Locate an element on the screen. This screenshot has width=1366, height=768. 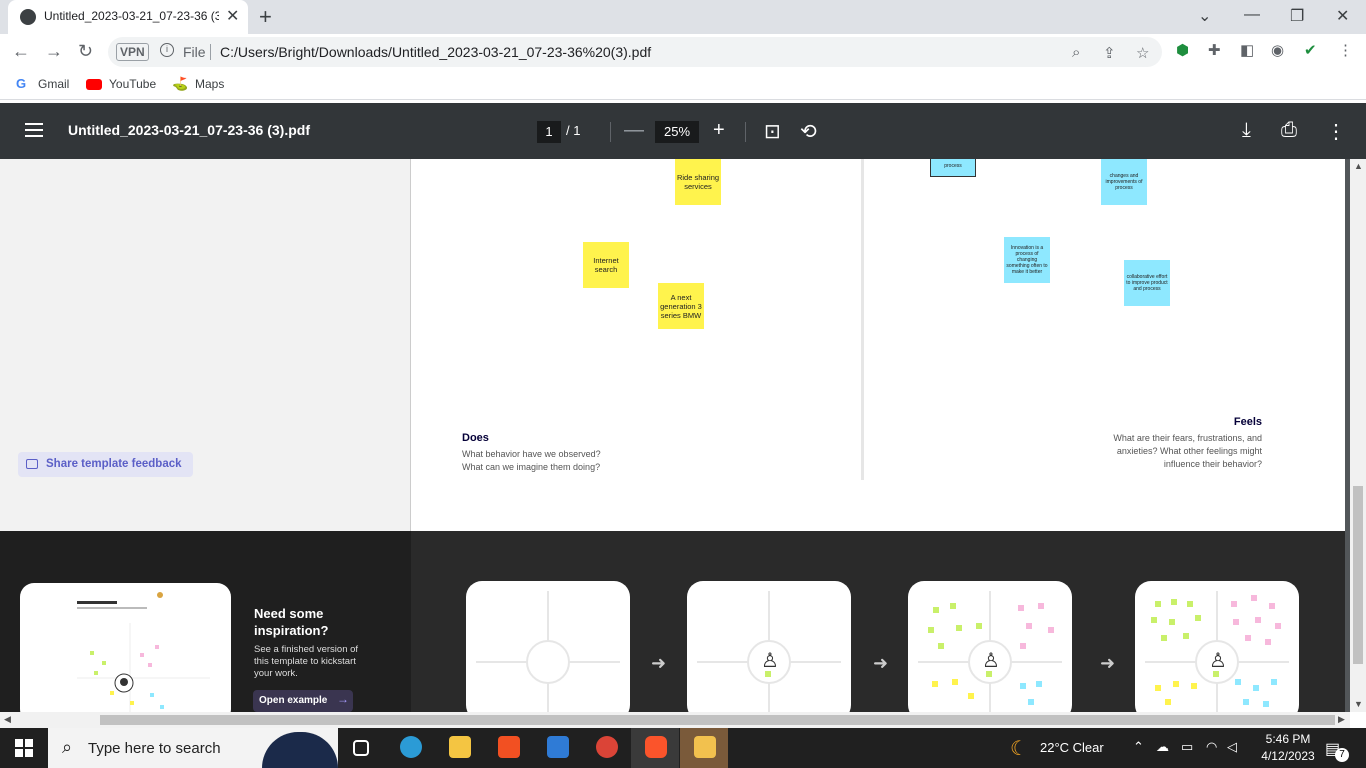
download-icon: ⤓ is located at coordinates (1246, 130).